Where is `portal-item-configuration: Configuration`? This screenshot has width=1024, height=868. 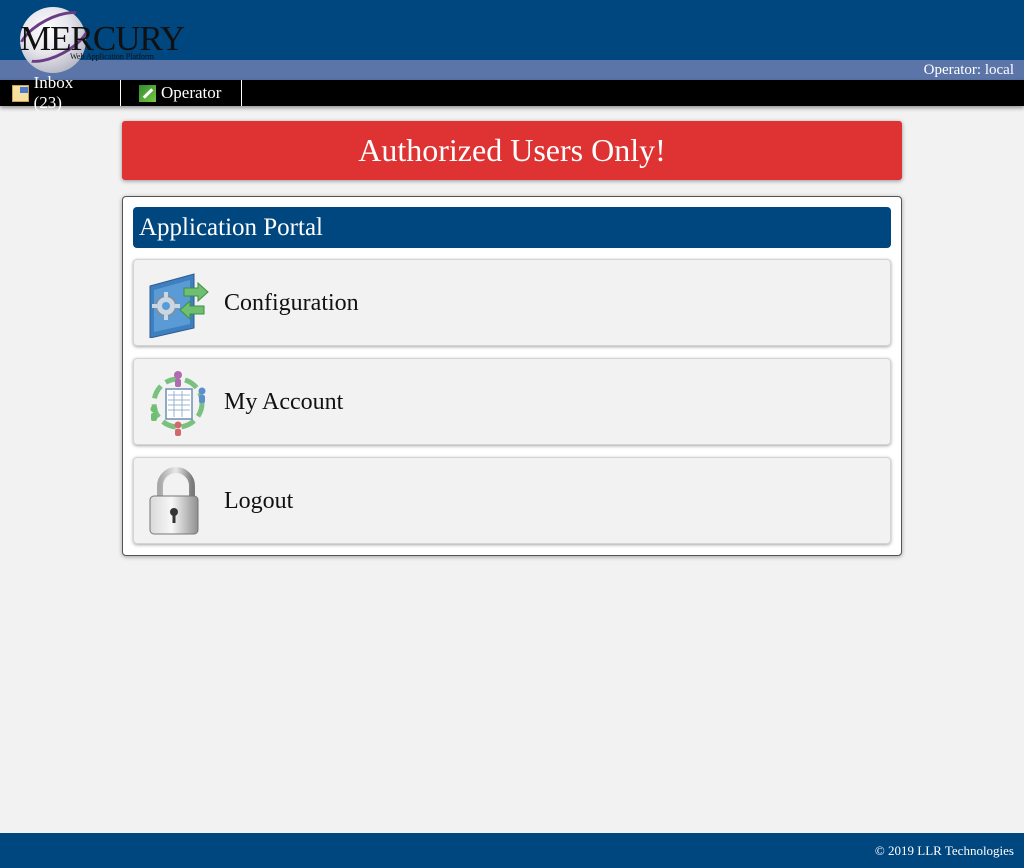 portal-item-configuration: Configuration is located at coordinates (512, 302).